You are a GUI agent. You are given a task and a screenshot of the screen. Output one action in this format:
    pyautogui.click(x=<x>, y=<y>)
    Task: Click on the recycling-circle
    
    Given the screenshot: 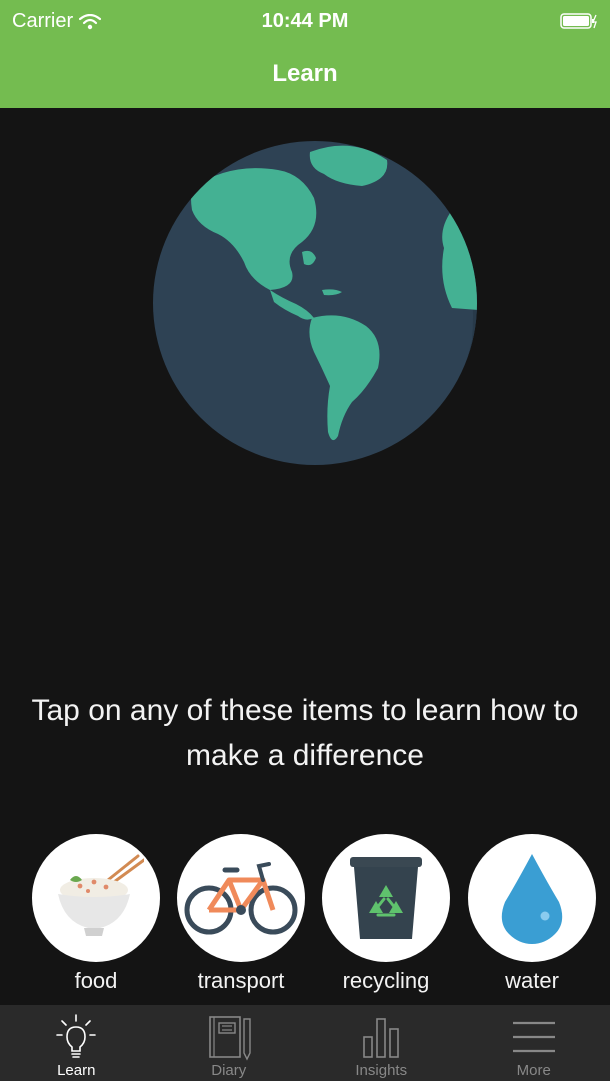 What is the action you would take?
    pyautogui.click(x=386, y=898)
    